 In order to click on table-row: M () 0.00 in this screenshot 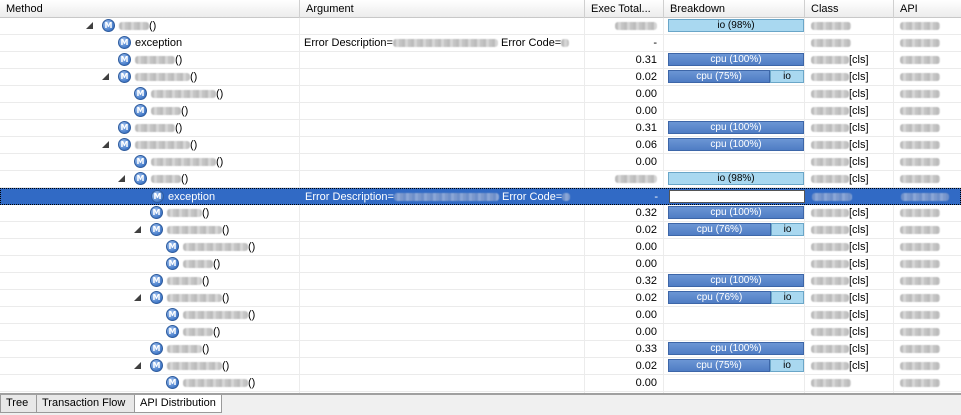, I will do `click(480, 383)`.